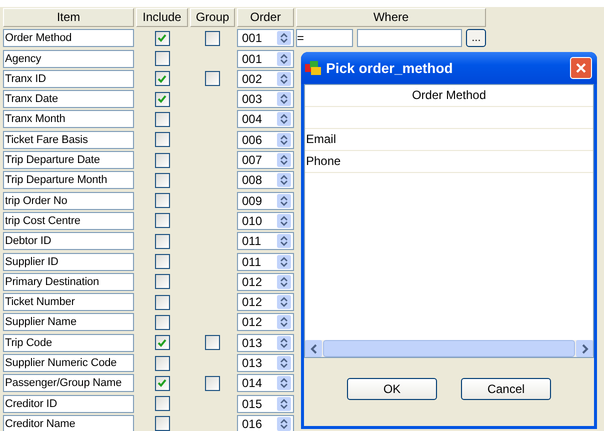  Describe the element at coordinates (68, 343) in the screenshot. I see `item-field: Trip Code` at that location.